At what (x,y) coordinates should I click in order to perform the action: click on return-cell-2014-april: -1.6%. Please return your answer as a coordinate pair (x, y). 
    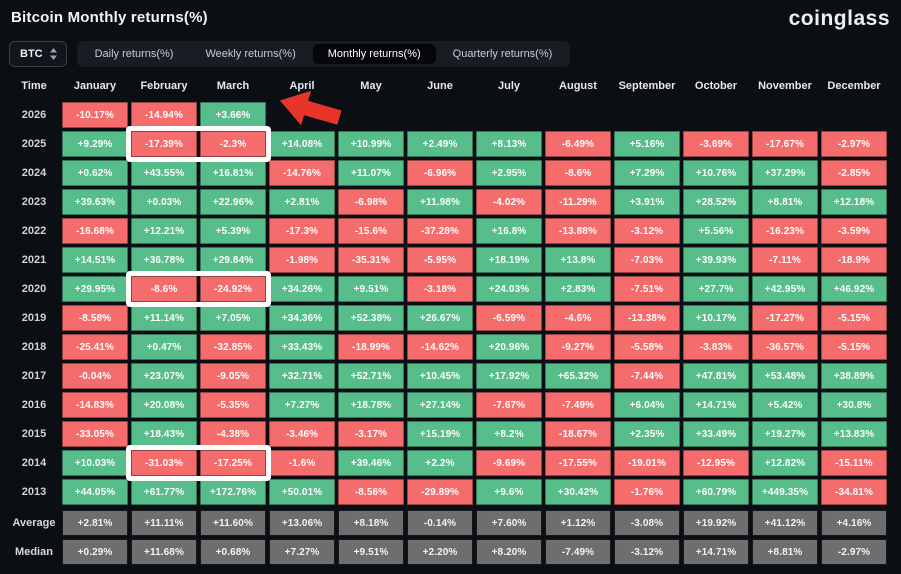
    Looking at the image, I should click on (302, 463).